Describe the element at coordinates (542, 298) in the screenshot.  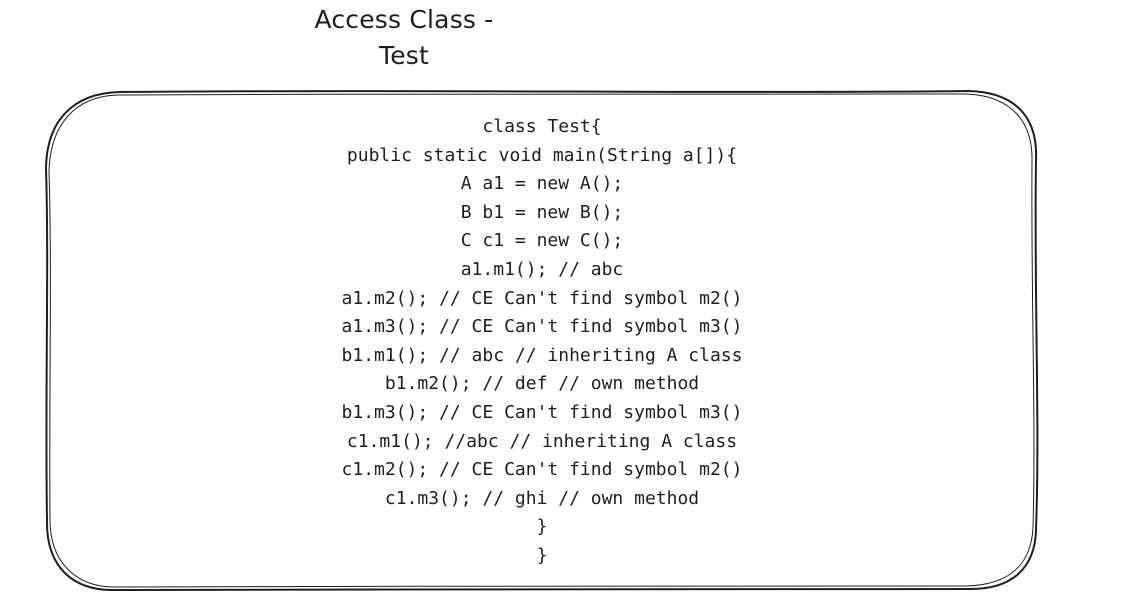
I see `code-line: a1.m2(); // CE Can't find symbol m2()` at that location.